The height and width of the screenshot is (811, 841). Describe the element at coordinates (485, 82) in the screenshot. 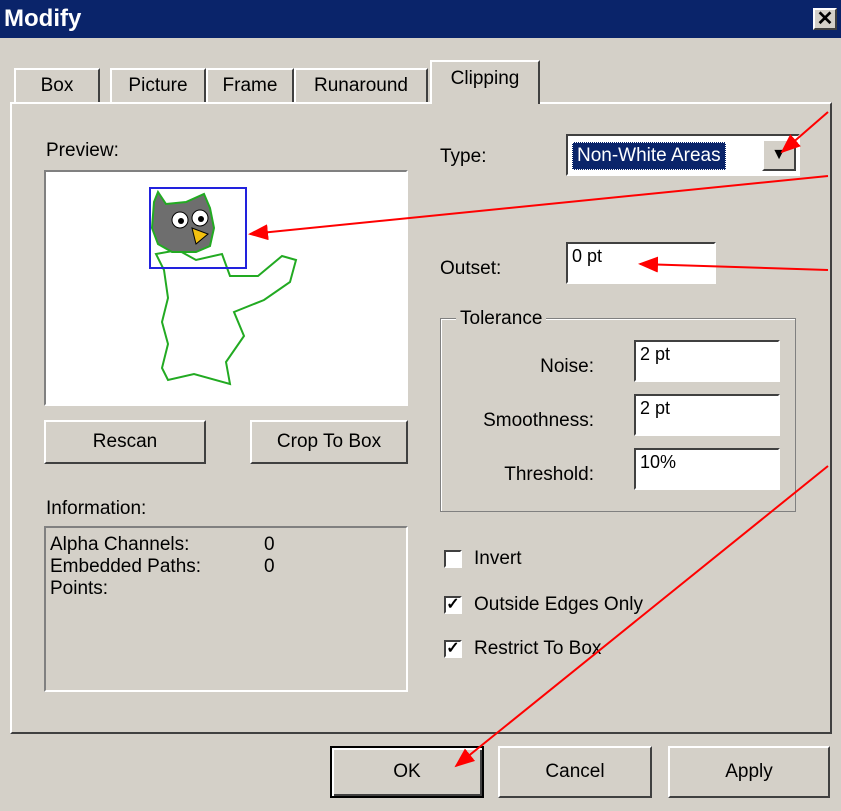

I see `tab-clipping: Clipping` at that location.